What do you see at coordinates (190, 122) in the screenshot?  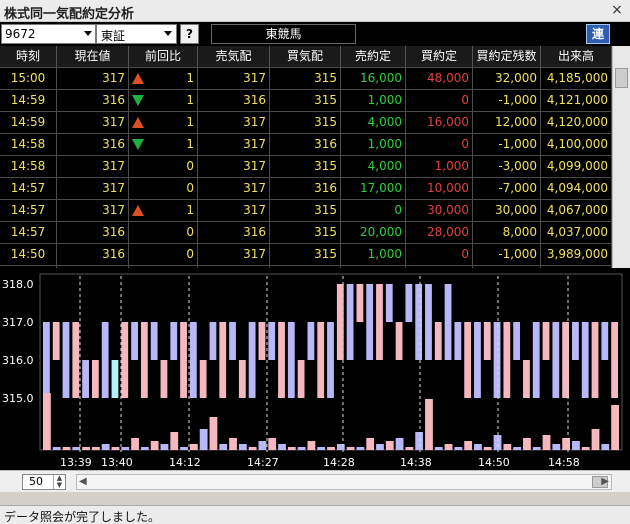 I see `change-value: 1` at bounding box center [190, 122].